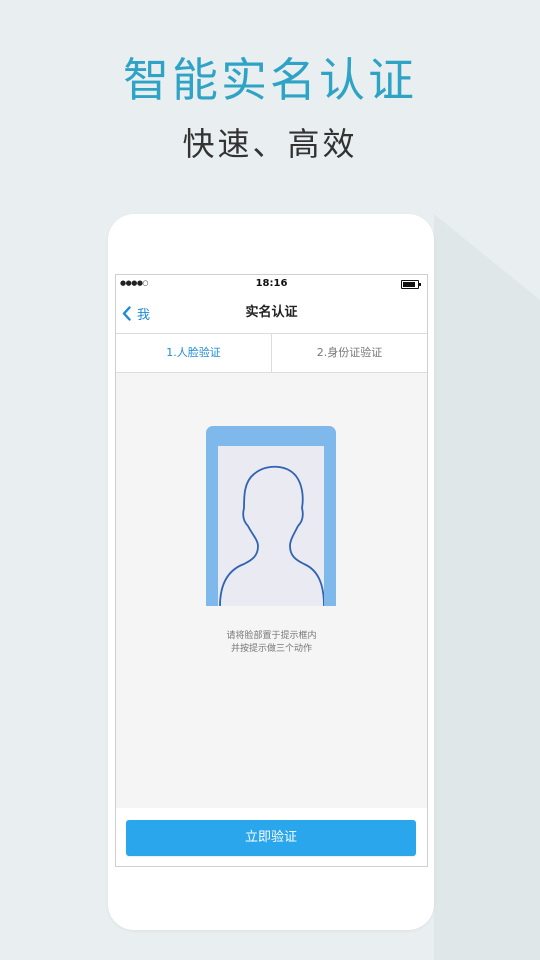  What do you see at coordinates (349, 353) in the screenshot?
I see `tab-id-card-verification: 2.身份证验证` at bounding box center [349, 353].